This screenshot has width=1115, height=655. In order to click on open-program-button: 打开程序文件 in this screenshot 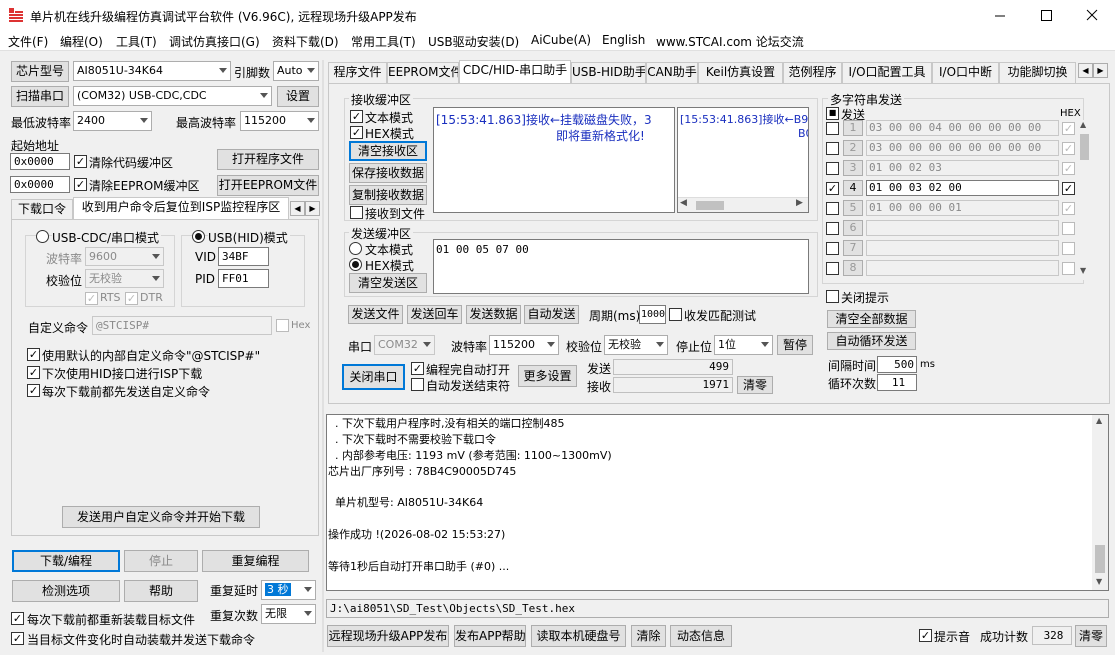, I will do `click(268, 159)`.